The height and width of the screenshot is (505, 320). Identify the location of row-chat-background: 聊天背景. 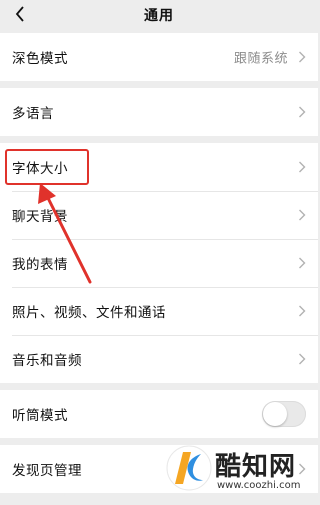
(159, 215).